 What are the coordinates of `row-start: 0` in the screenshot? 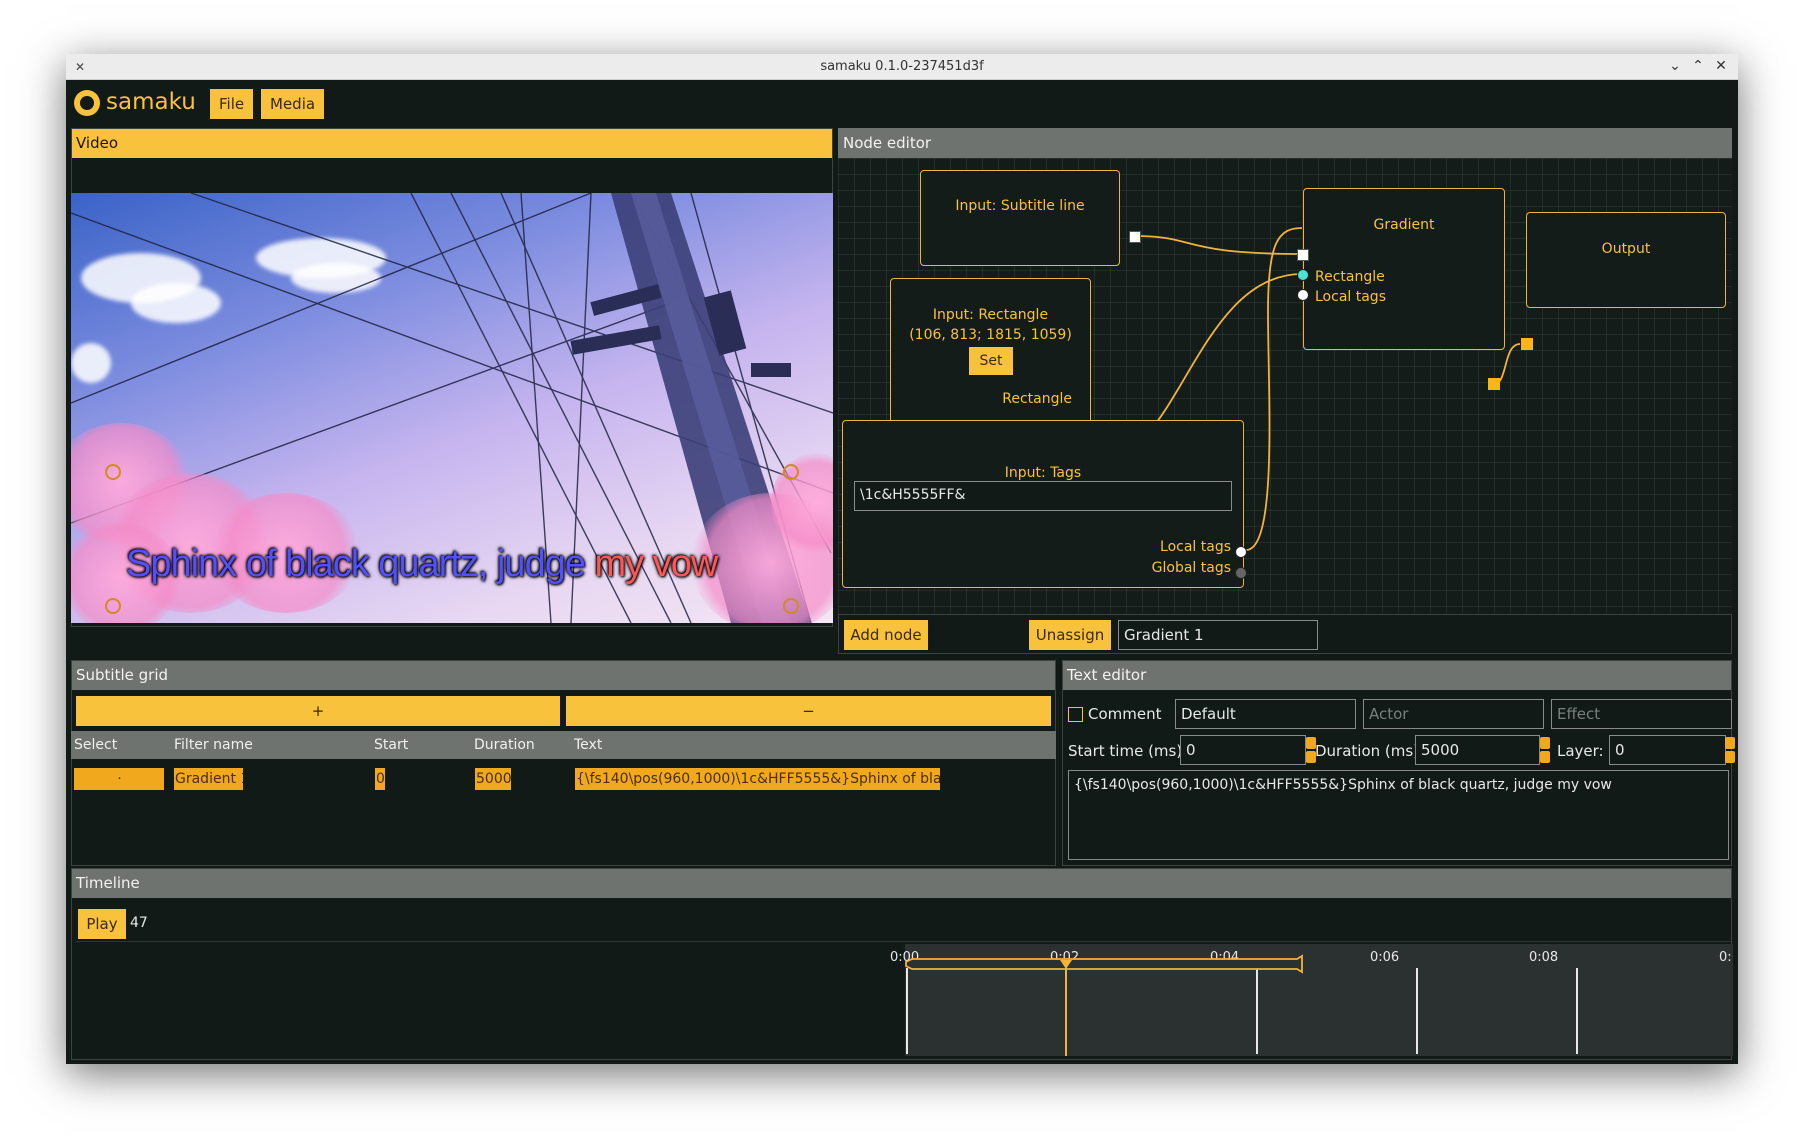 It's located at (380, 779).